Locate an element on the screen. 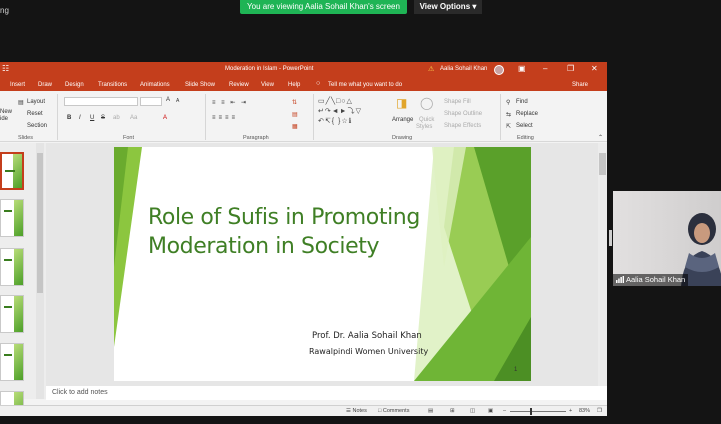 This screenshot has height=424, width=721. collapse-ribbon-icon: ⌃ is located at coordinates (600, 137).